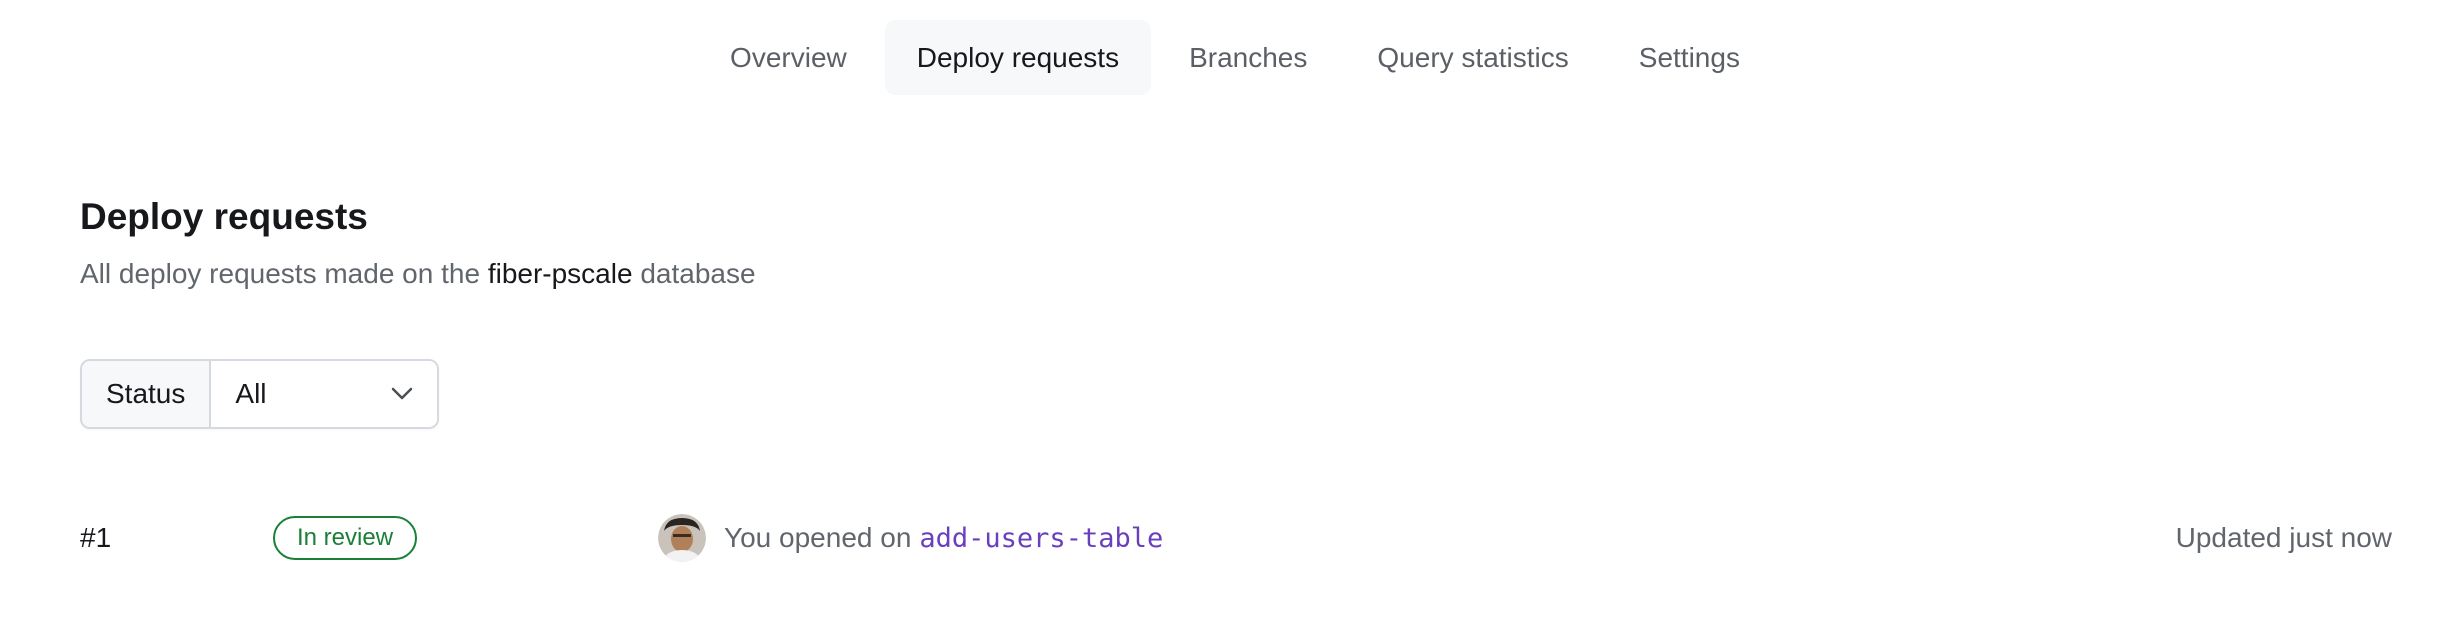 The image size is (2460, 638). Describe the element at coordinates (402, 394) in the screenshot. I see `chevron-down-icon` at that location.